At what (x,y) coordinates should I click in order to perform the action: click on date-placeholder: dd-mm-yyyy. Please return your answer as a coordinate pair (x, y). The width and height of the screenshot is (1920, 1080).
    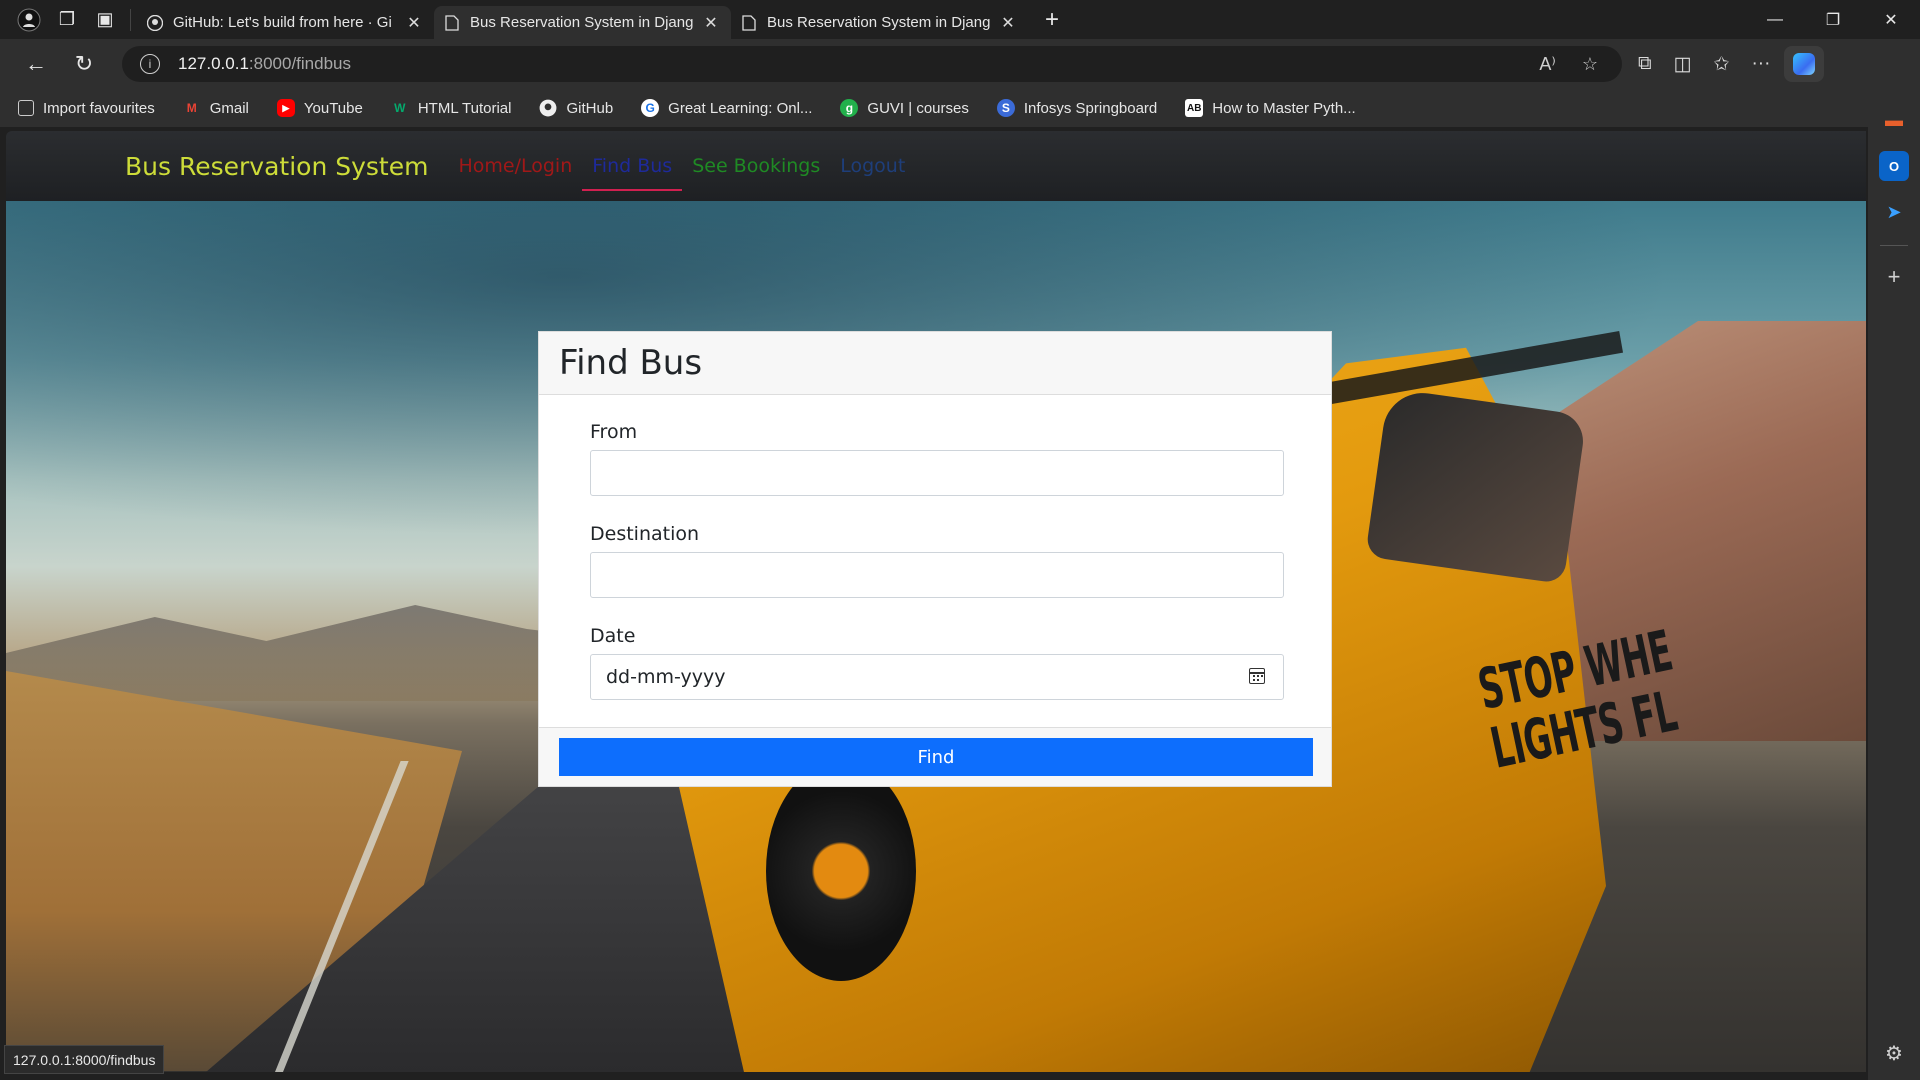
    Looking at the image, I should click on (666, 677).